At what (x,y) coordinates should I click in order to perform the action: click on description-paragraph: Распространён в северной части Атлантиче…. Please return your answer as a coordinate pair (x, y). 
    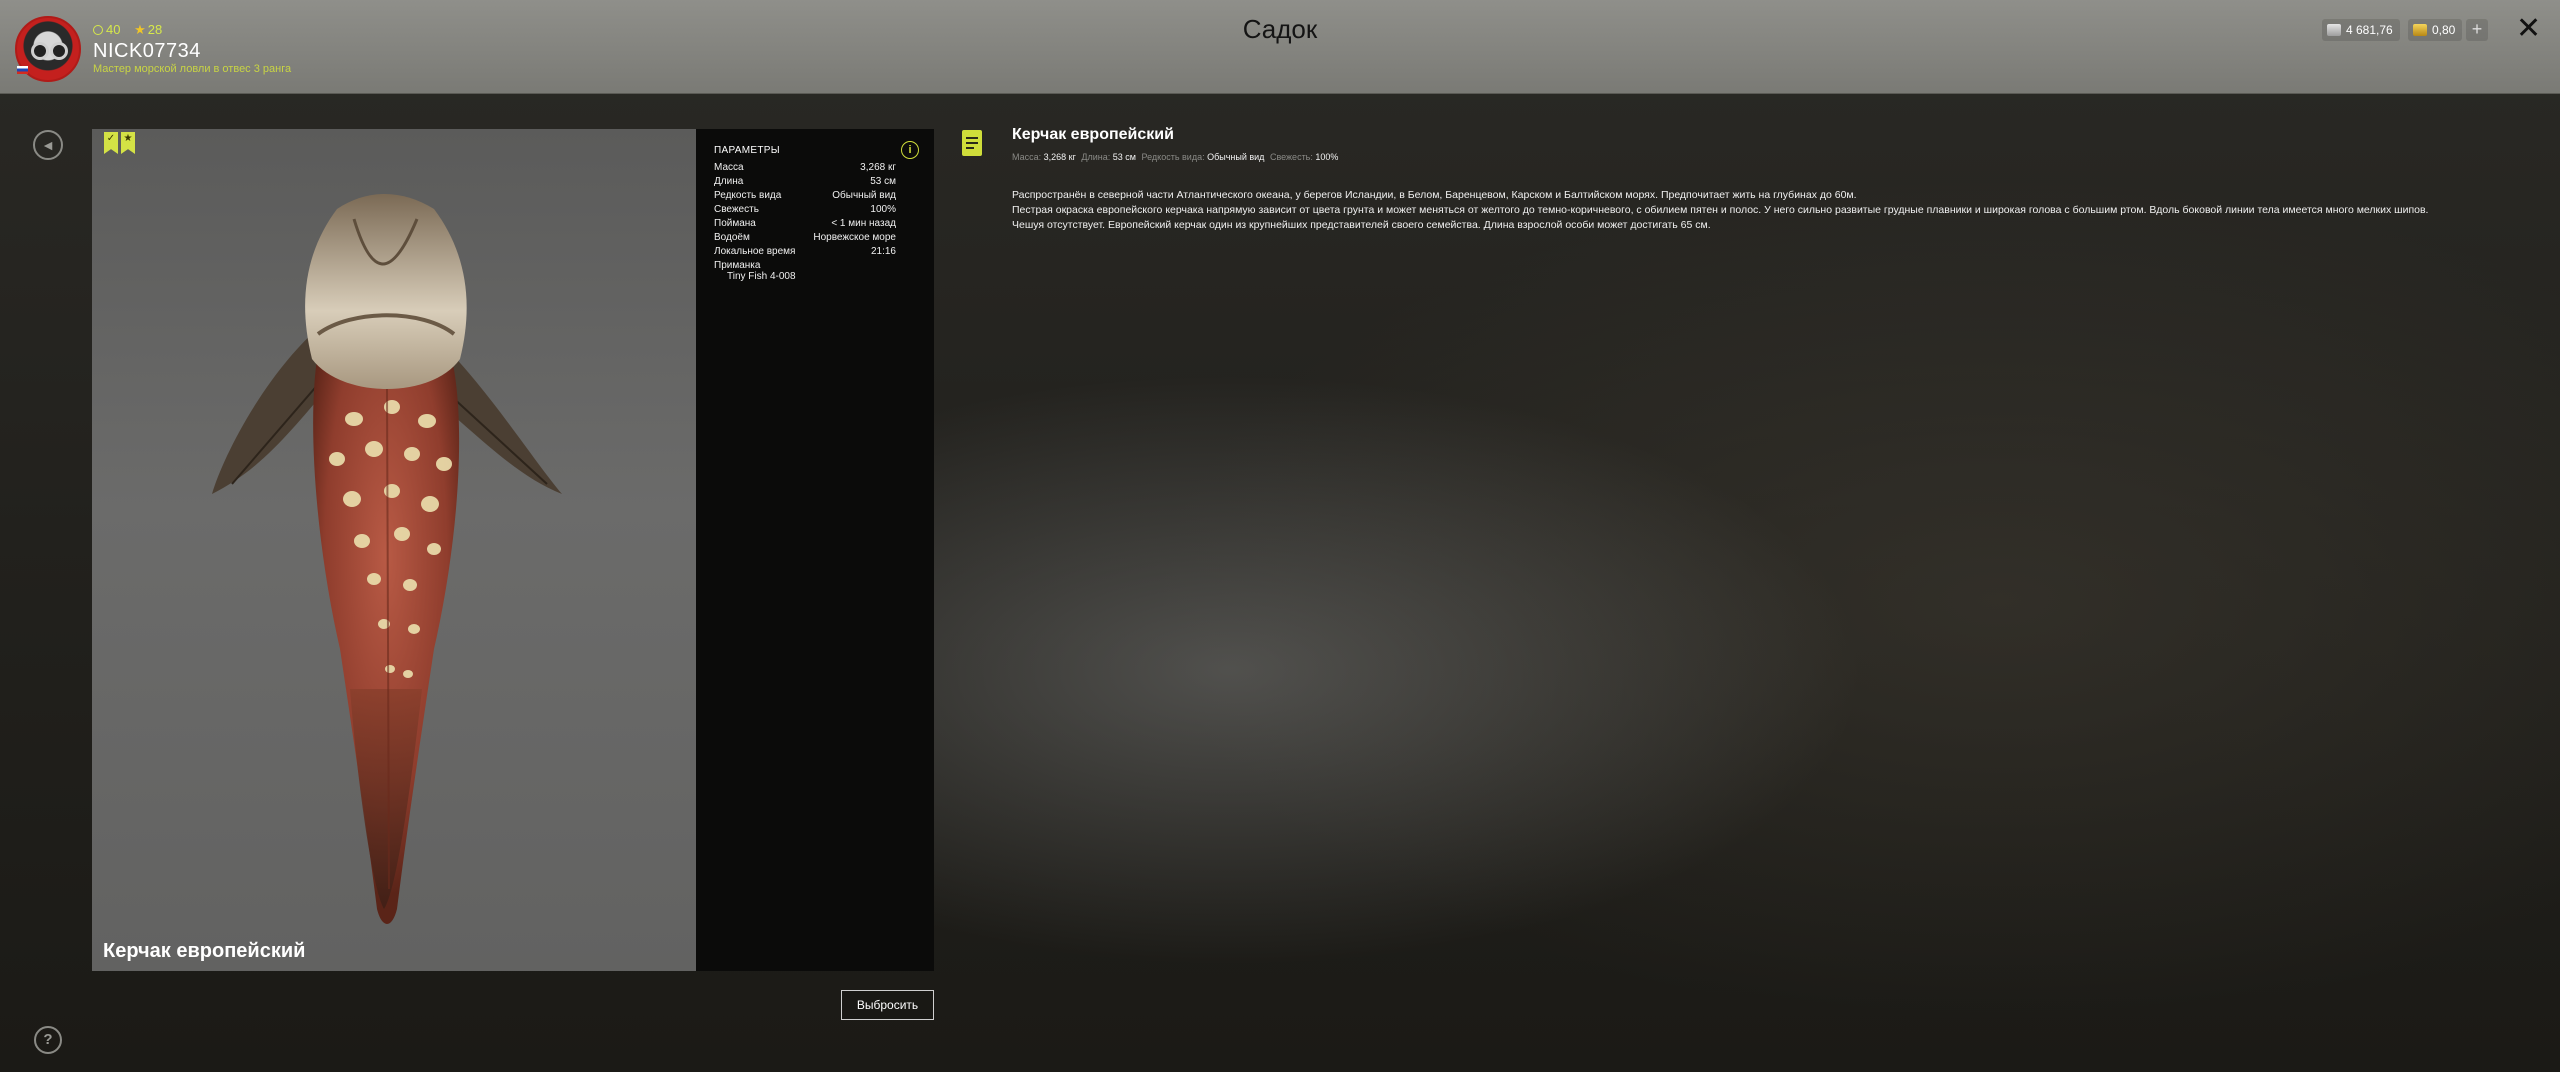
    Looking at the image, I should click on (1434, 195).